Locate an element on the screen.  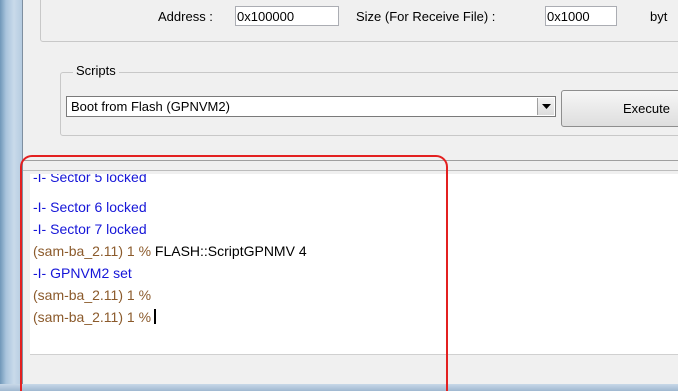
window-frame-bottom is located at coordinates (339, 387).